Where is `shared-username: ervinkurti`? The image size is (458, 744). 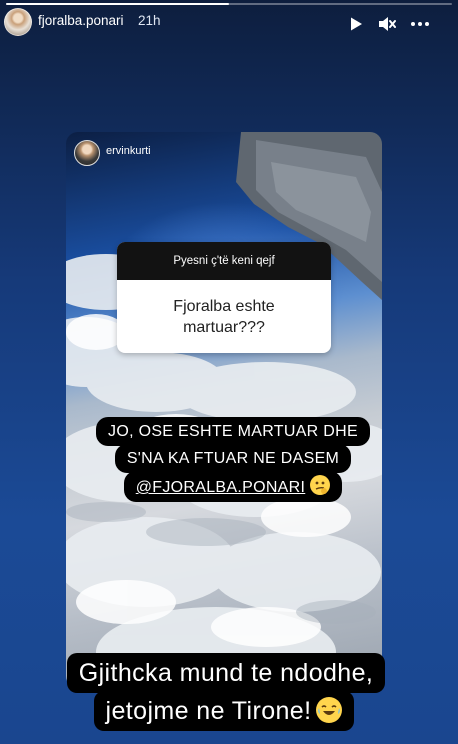 shared-username: ervinkurti is located at coordinates (128, 151).